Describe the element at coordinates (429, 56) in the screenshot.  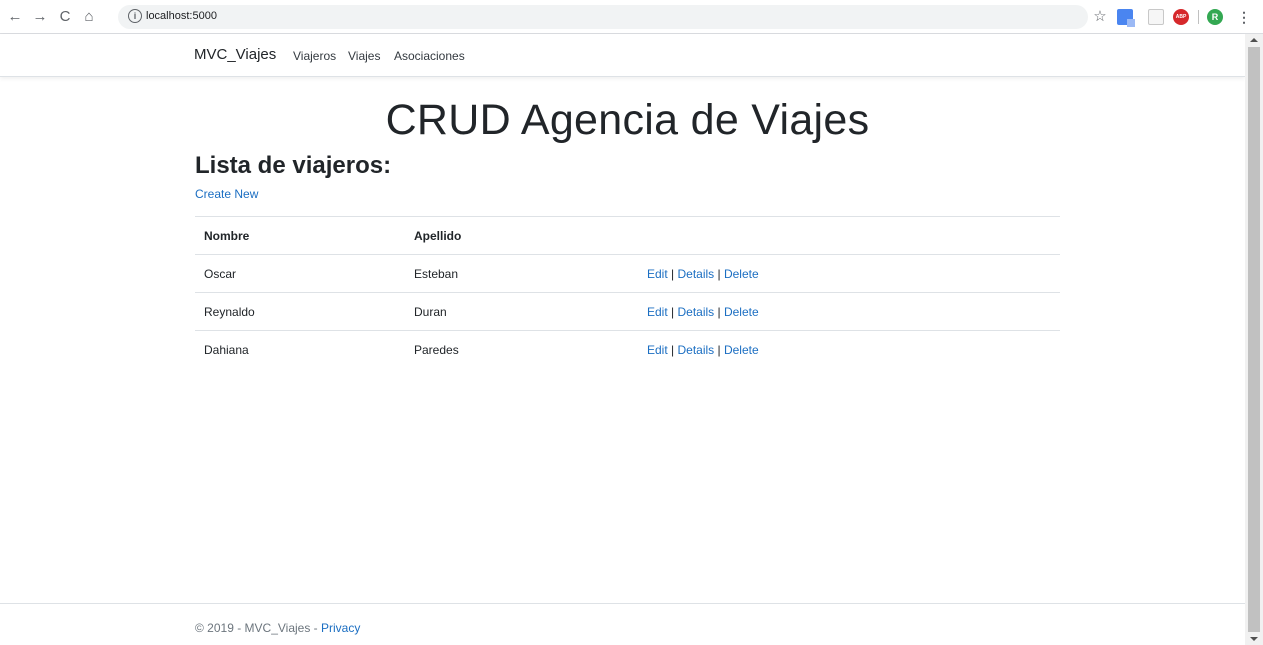
I see `nav-link-asociaciones: Asociaciones` at that location.